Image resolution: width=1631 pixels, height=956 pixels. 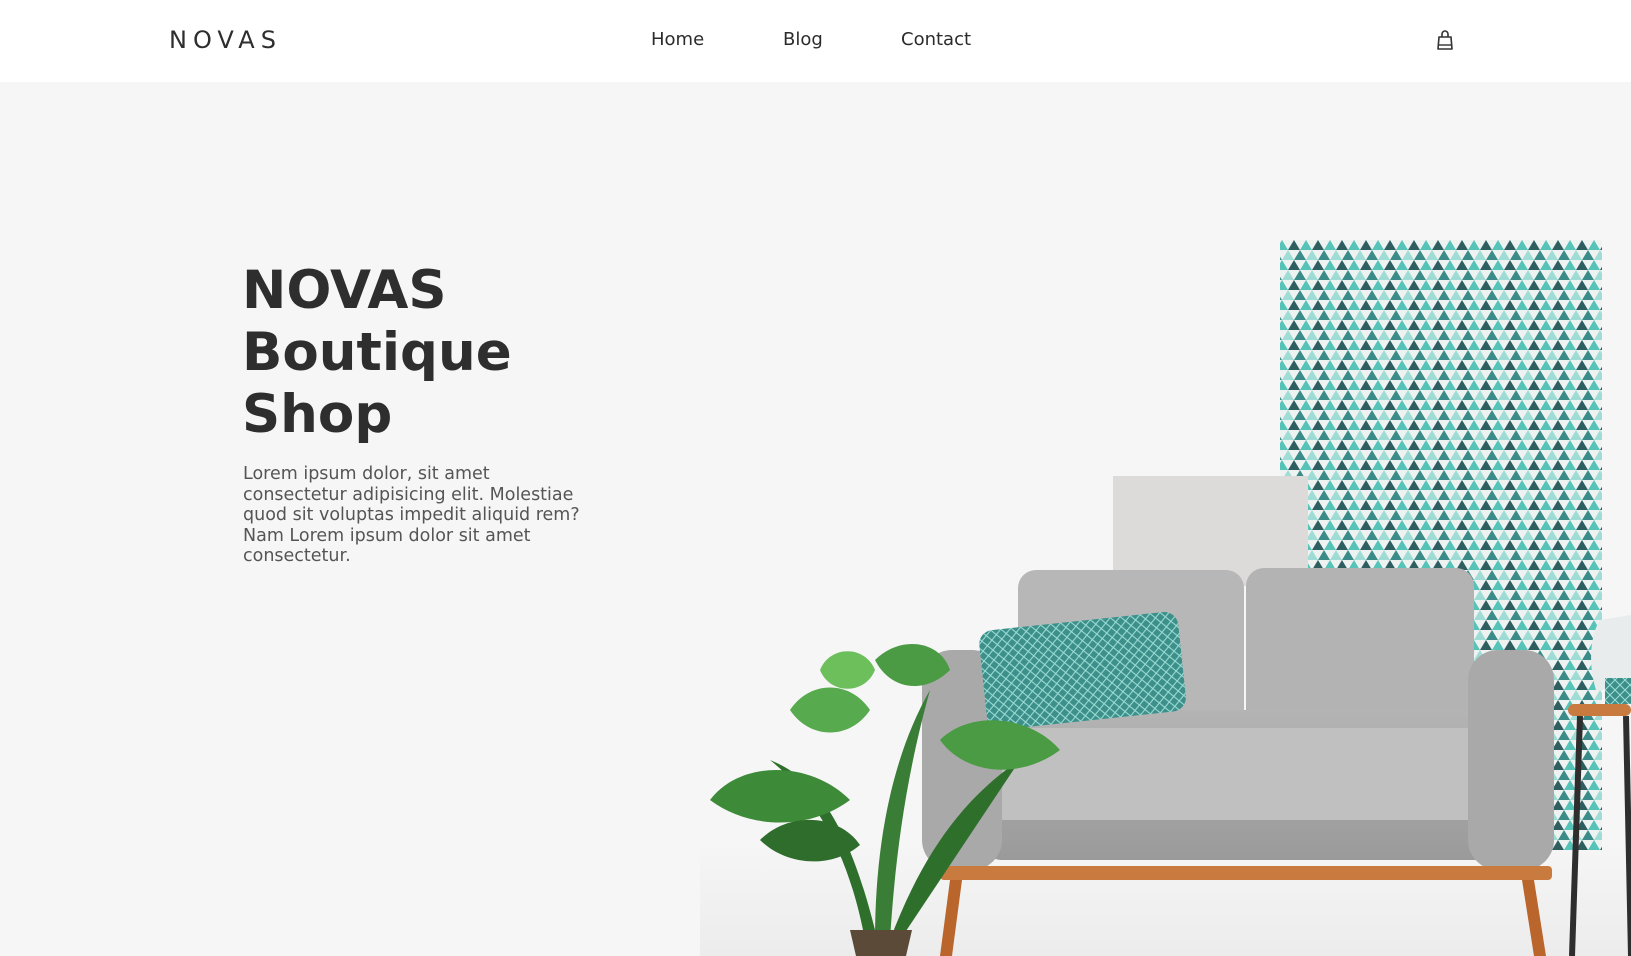 What do you see at coordinates (803, 40) in the screenshot?
I see `nav-link-blog: Blog` at bounding box center [803, 40].